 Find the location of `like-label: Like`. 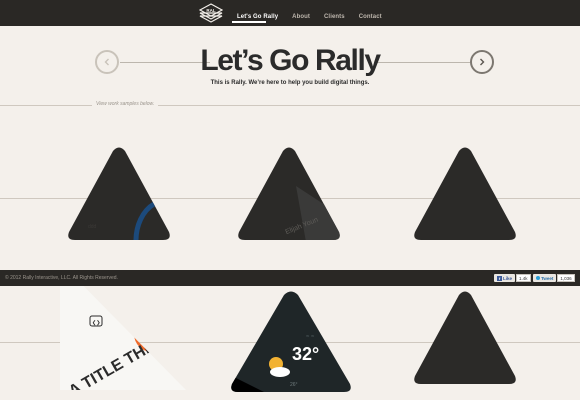

like-label: Like is located at coordinates (508, 278).